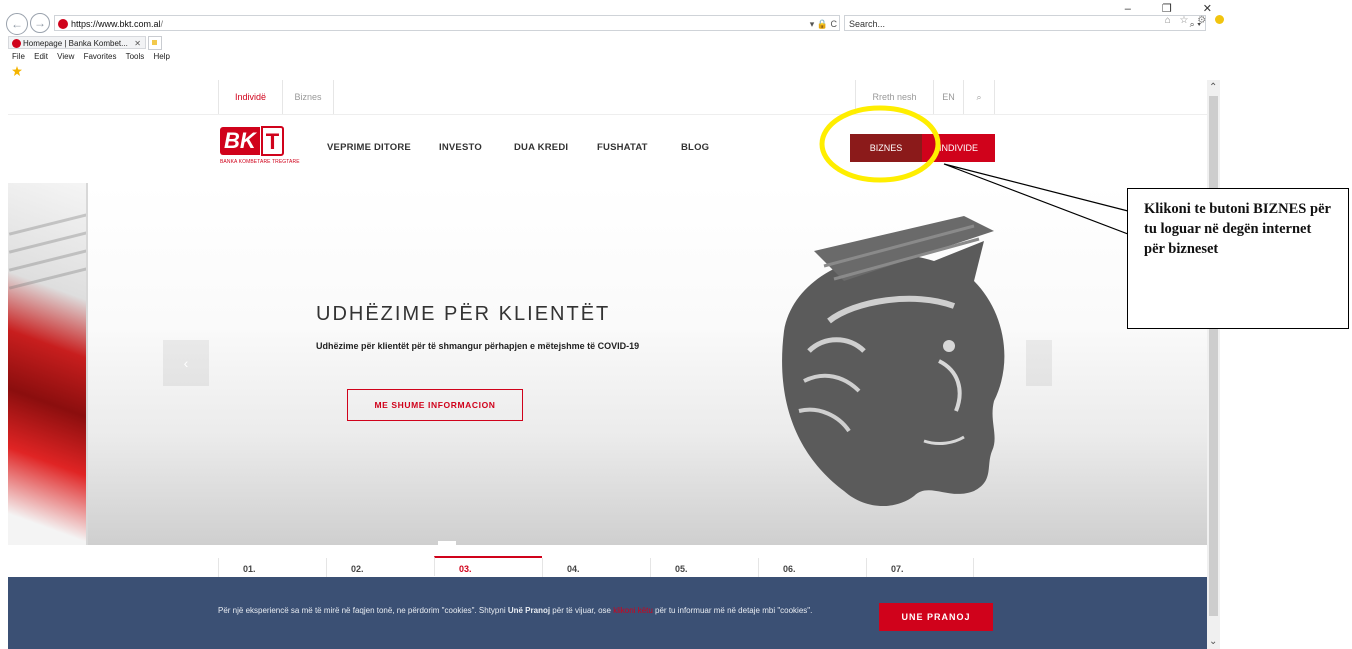  I want to click on highlight-ellipse, so click(880, 144).